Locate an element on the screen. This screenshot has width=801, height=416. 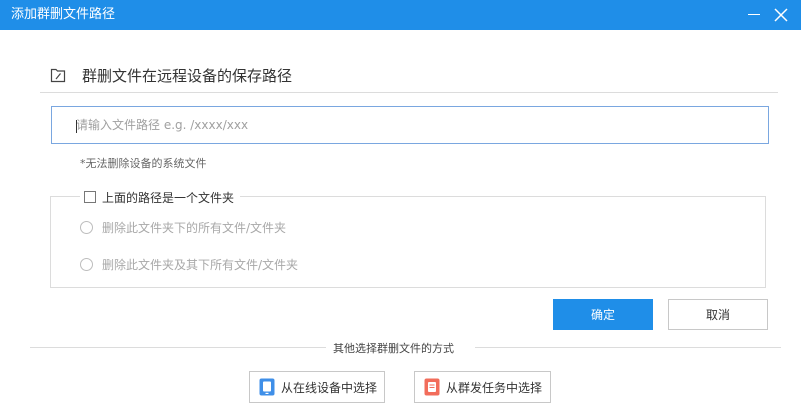
is-folder-checkbox is located at coordinates (90, 197).